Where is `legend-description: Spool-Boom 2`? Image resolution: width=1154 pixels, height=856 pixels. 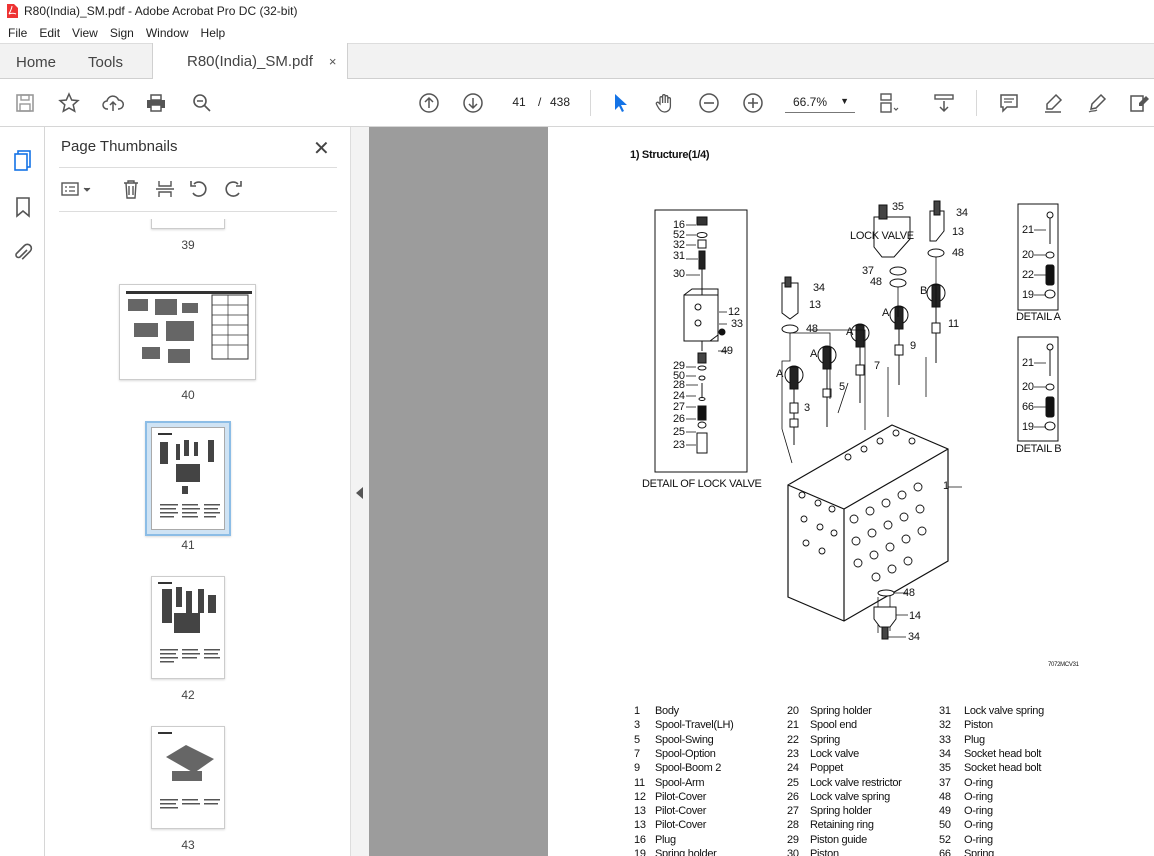 legend-description: Spool-Boom 2 is located at coordinates (688, 768).